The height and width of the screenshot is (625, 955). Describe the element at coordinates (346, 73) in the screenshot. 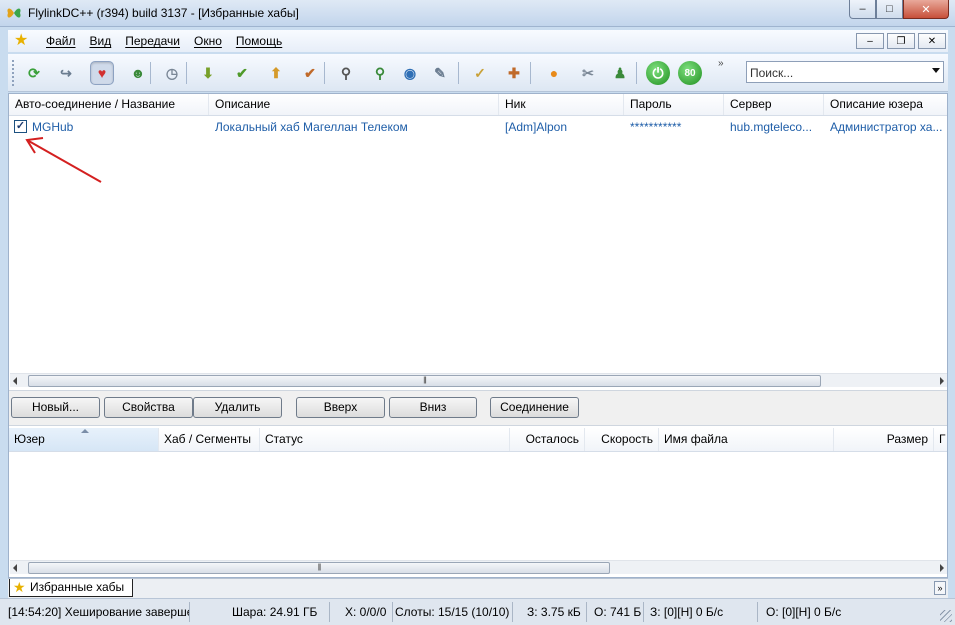

I see `search-icon: ⚲` at that location.